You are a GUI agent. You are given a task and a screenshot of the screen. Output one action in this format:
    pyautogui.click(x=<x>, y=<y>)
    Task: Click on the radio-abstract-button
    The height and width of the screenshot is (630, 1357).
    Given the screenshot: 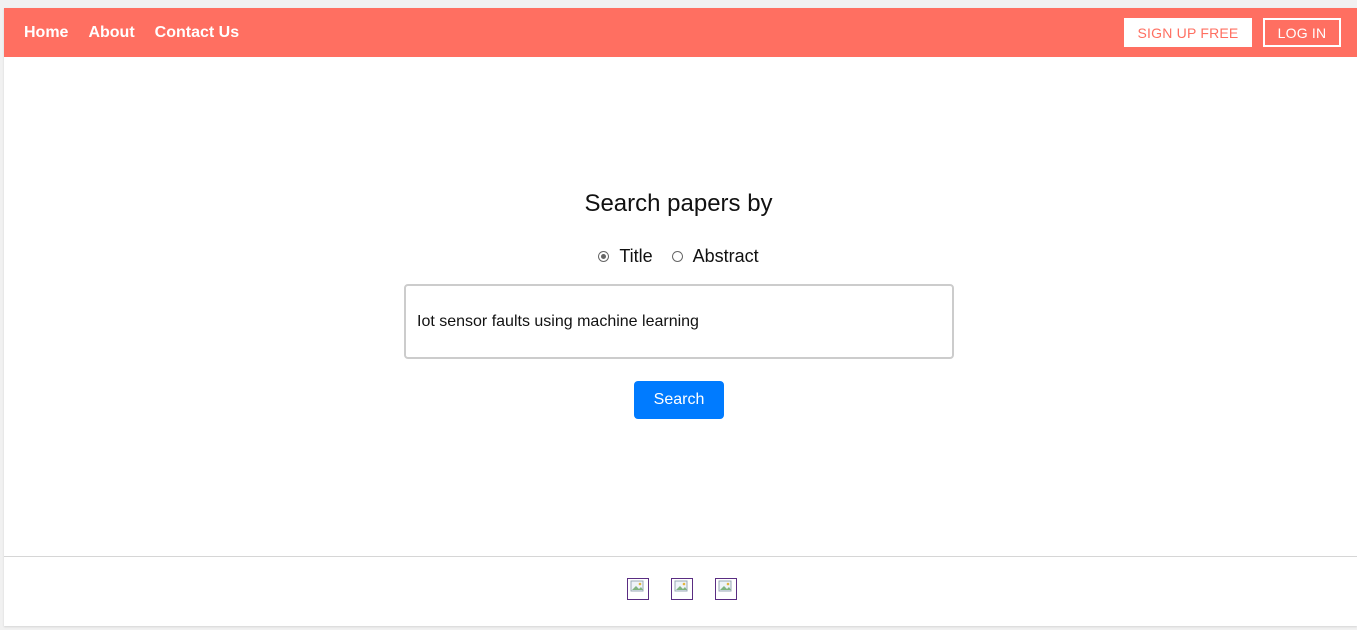 What is the action you would take?
    pyautogui.click(x=677, y=256)
    